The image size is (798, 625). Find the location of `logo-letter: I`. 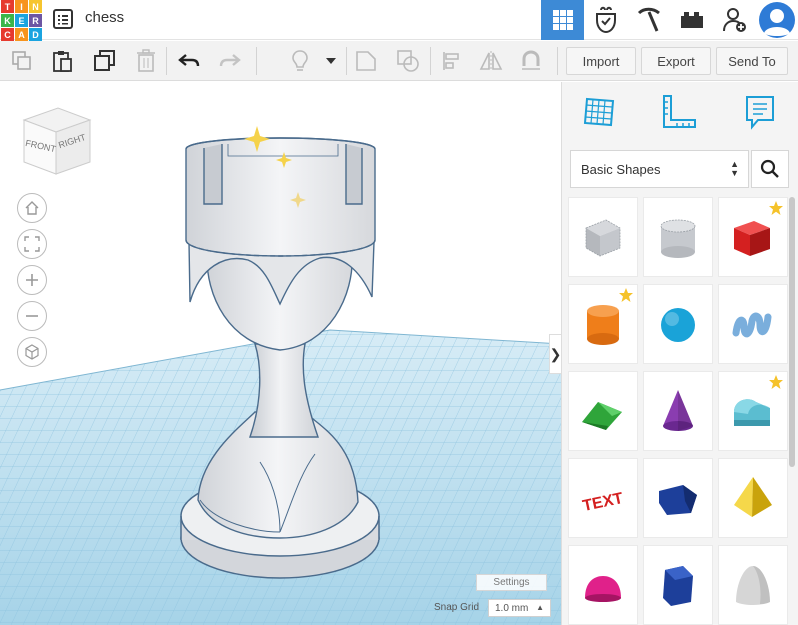

logo-letter: I is located at coordinates (21, 6).